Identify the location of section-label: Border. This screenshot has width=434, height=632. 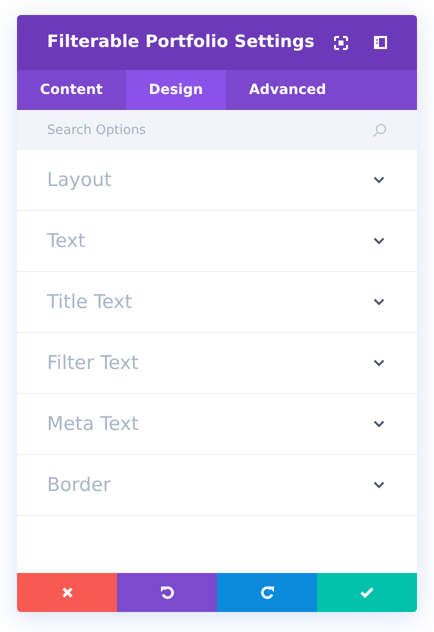
(79, 485).